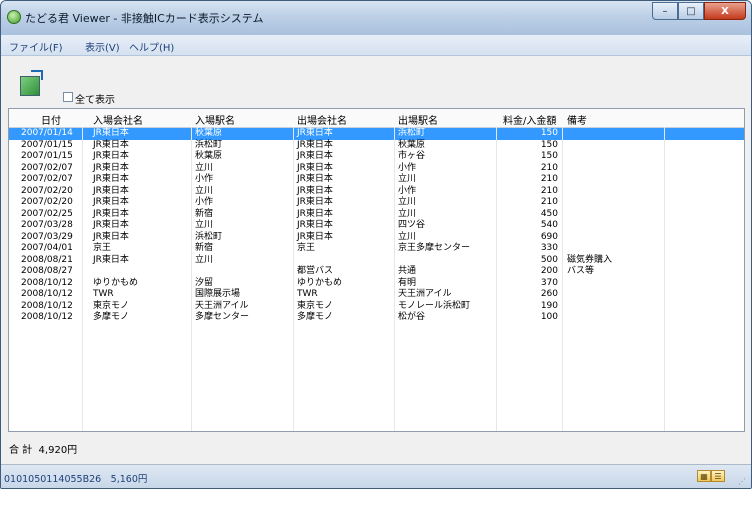 The image size is (752, 510). What do you see at coordinates (742, 481) in the screenshot?
I see `resize-grip-icon: ⋰` at bounding box center [742, 481].